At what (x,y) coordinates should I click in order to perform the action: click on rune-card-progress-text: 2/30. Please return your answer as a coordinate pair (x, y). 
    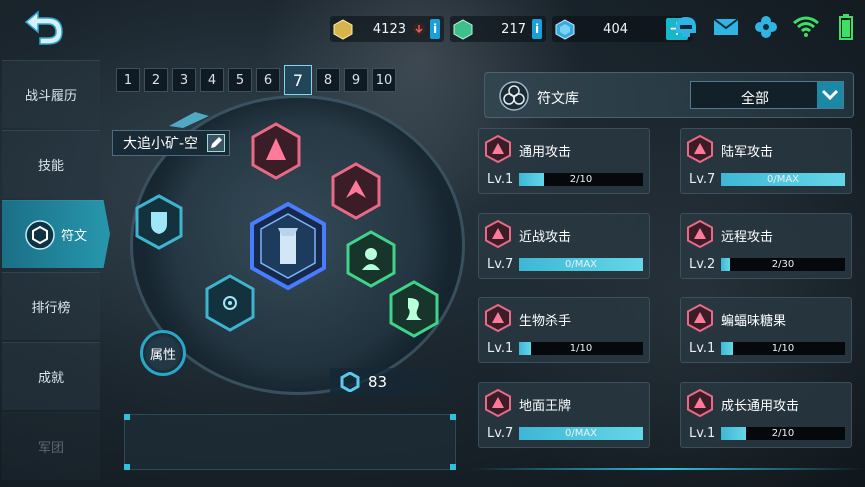
    Looking at the image, I should click on (783, 264).